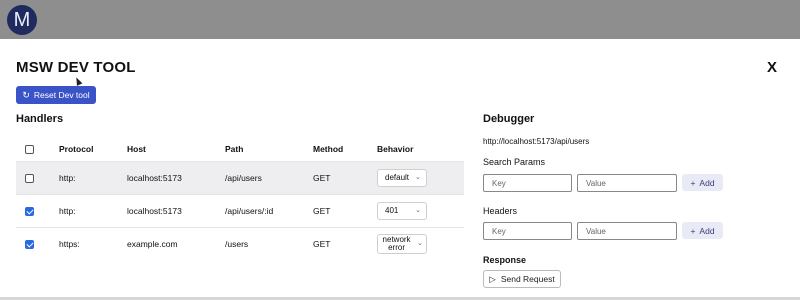 The image size is (800, 300). Describe the element at coordinates (392, 210) in the screenshot. I see `behavior-value: 401` at that location.